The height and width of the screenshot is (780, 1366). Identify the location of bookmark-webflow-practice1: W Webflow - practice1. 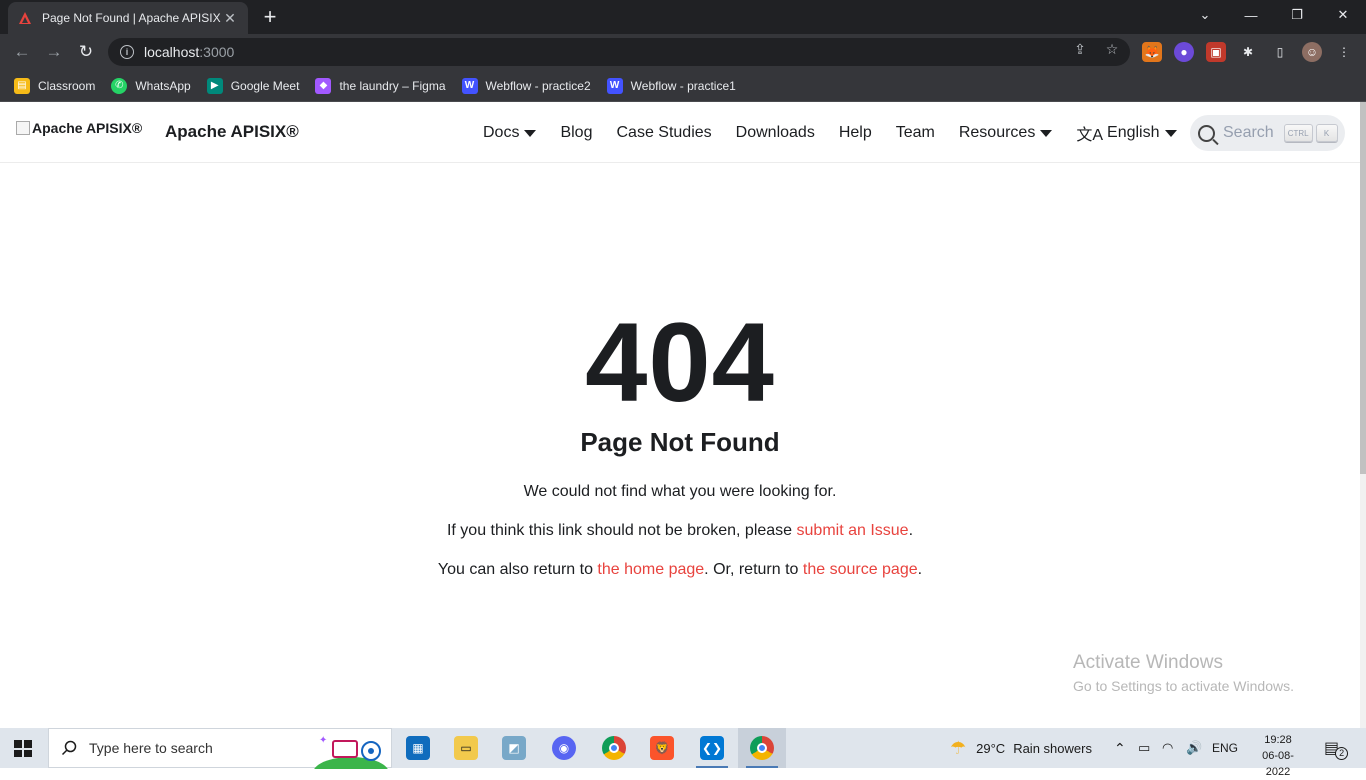
(671, 85).